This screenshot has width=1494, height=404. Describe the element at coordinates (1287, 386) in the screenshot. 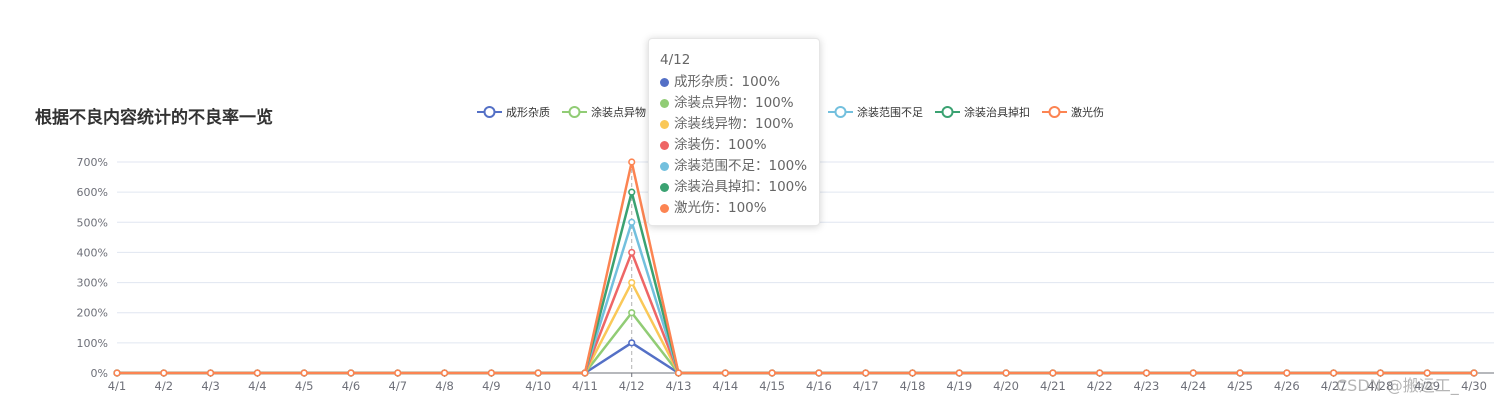

I see `x-tick-label: 4/26` at that location.